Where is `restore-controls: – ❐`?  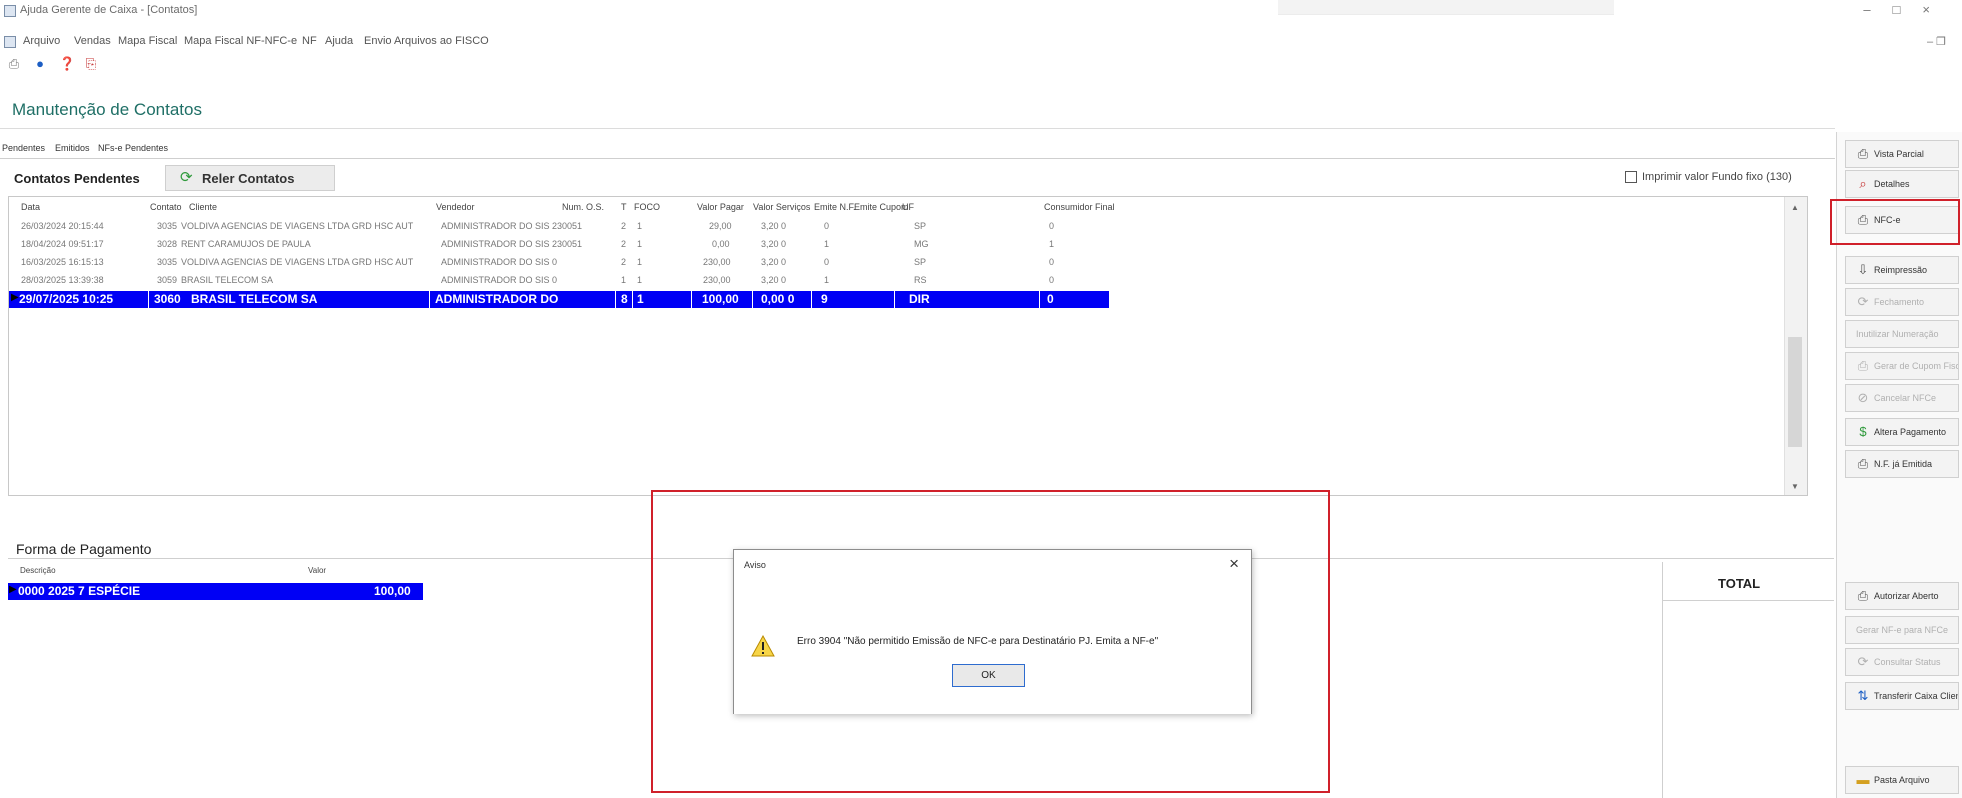 restore-controls: – ❐ is located at coordinates (1936, 41).